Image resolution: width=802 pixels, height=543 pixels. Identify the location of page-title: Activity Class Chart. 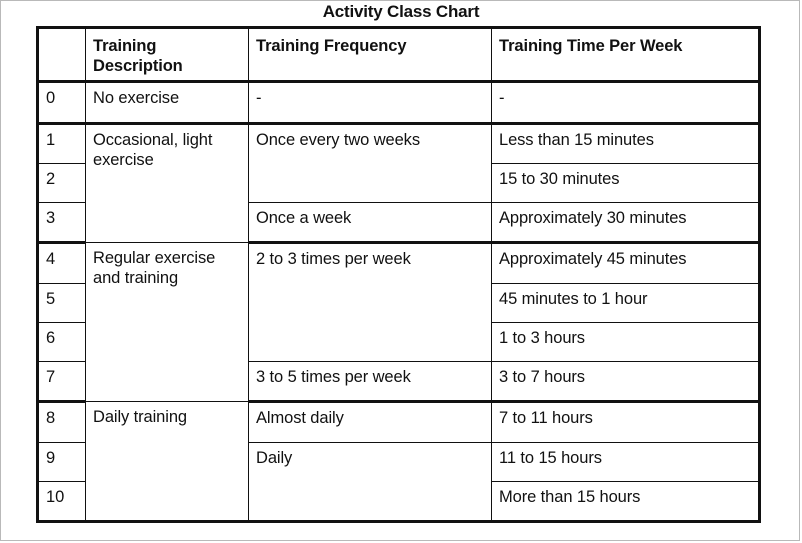
(401, 11).